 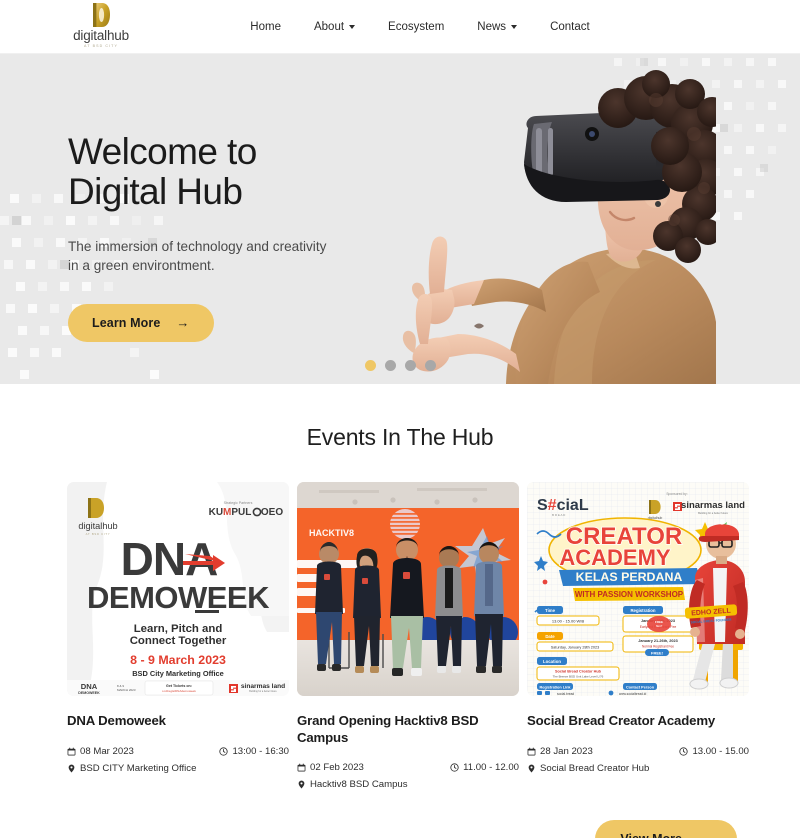 What do you see at coordinates (566, 751) in the screenshot?
I see `event-date-text: 28 Jan 2023` at bounding box center [566, 751].